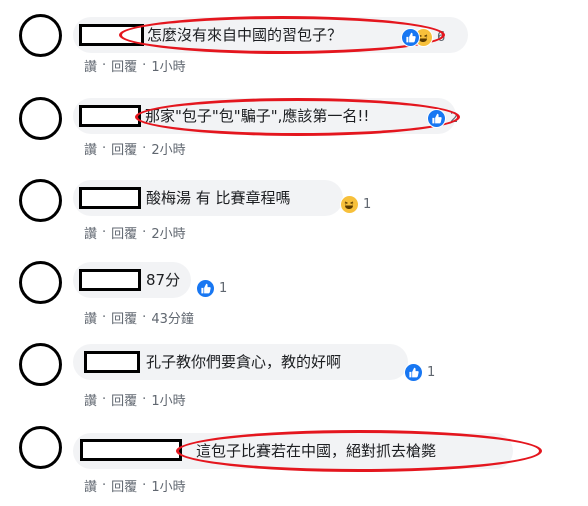 Image resolution: width=588 pixels, height=506 pixels. I want to click on comment-text: 怎麼沒有來自中國的習包子？, so click(245, 35).